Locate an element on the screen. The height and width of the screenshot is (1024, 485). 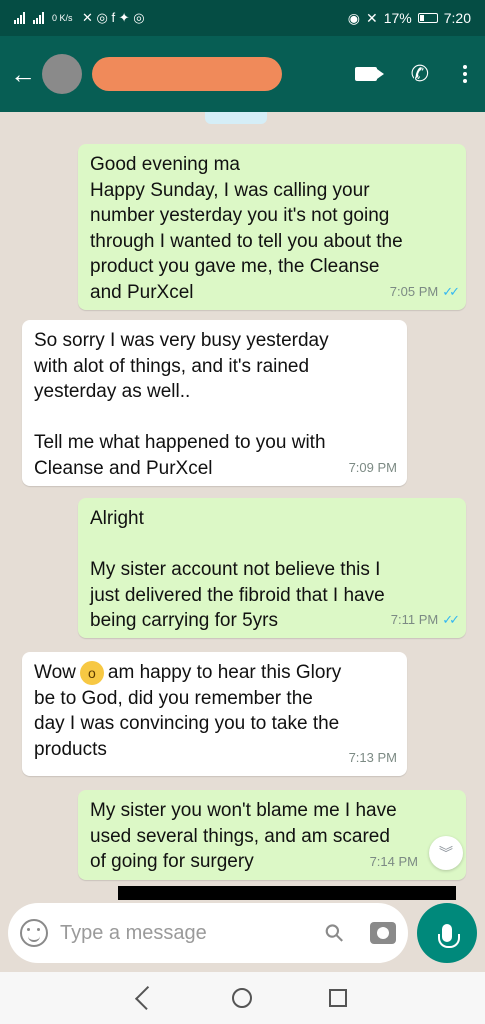
message-input is located at coordinates (193, 933).